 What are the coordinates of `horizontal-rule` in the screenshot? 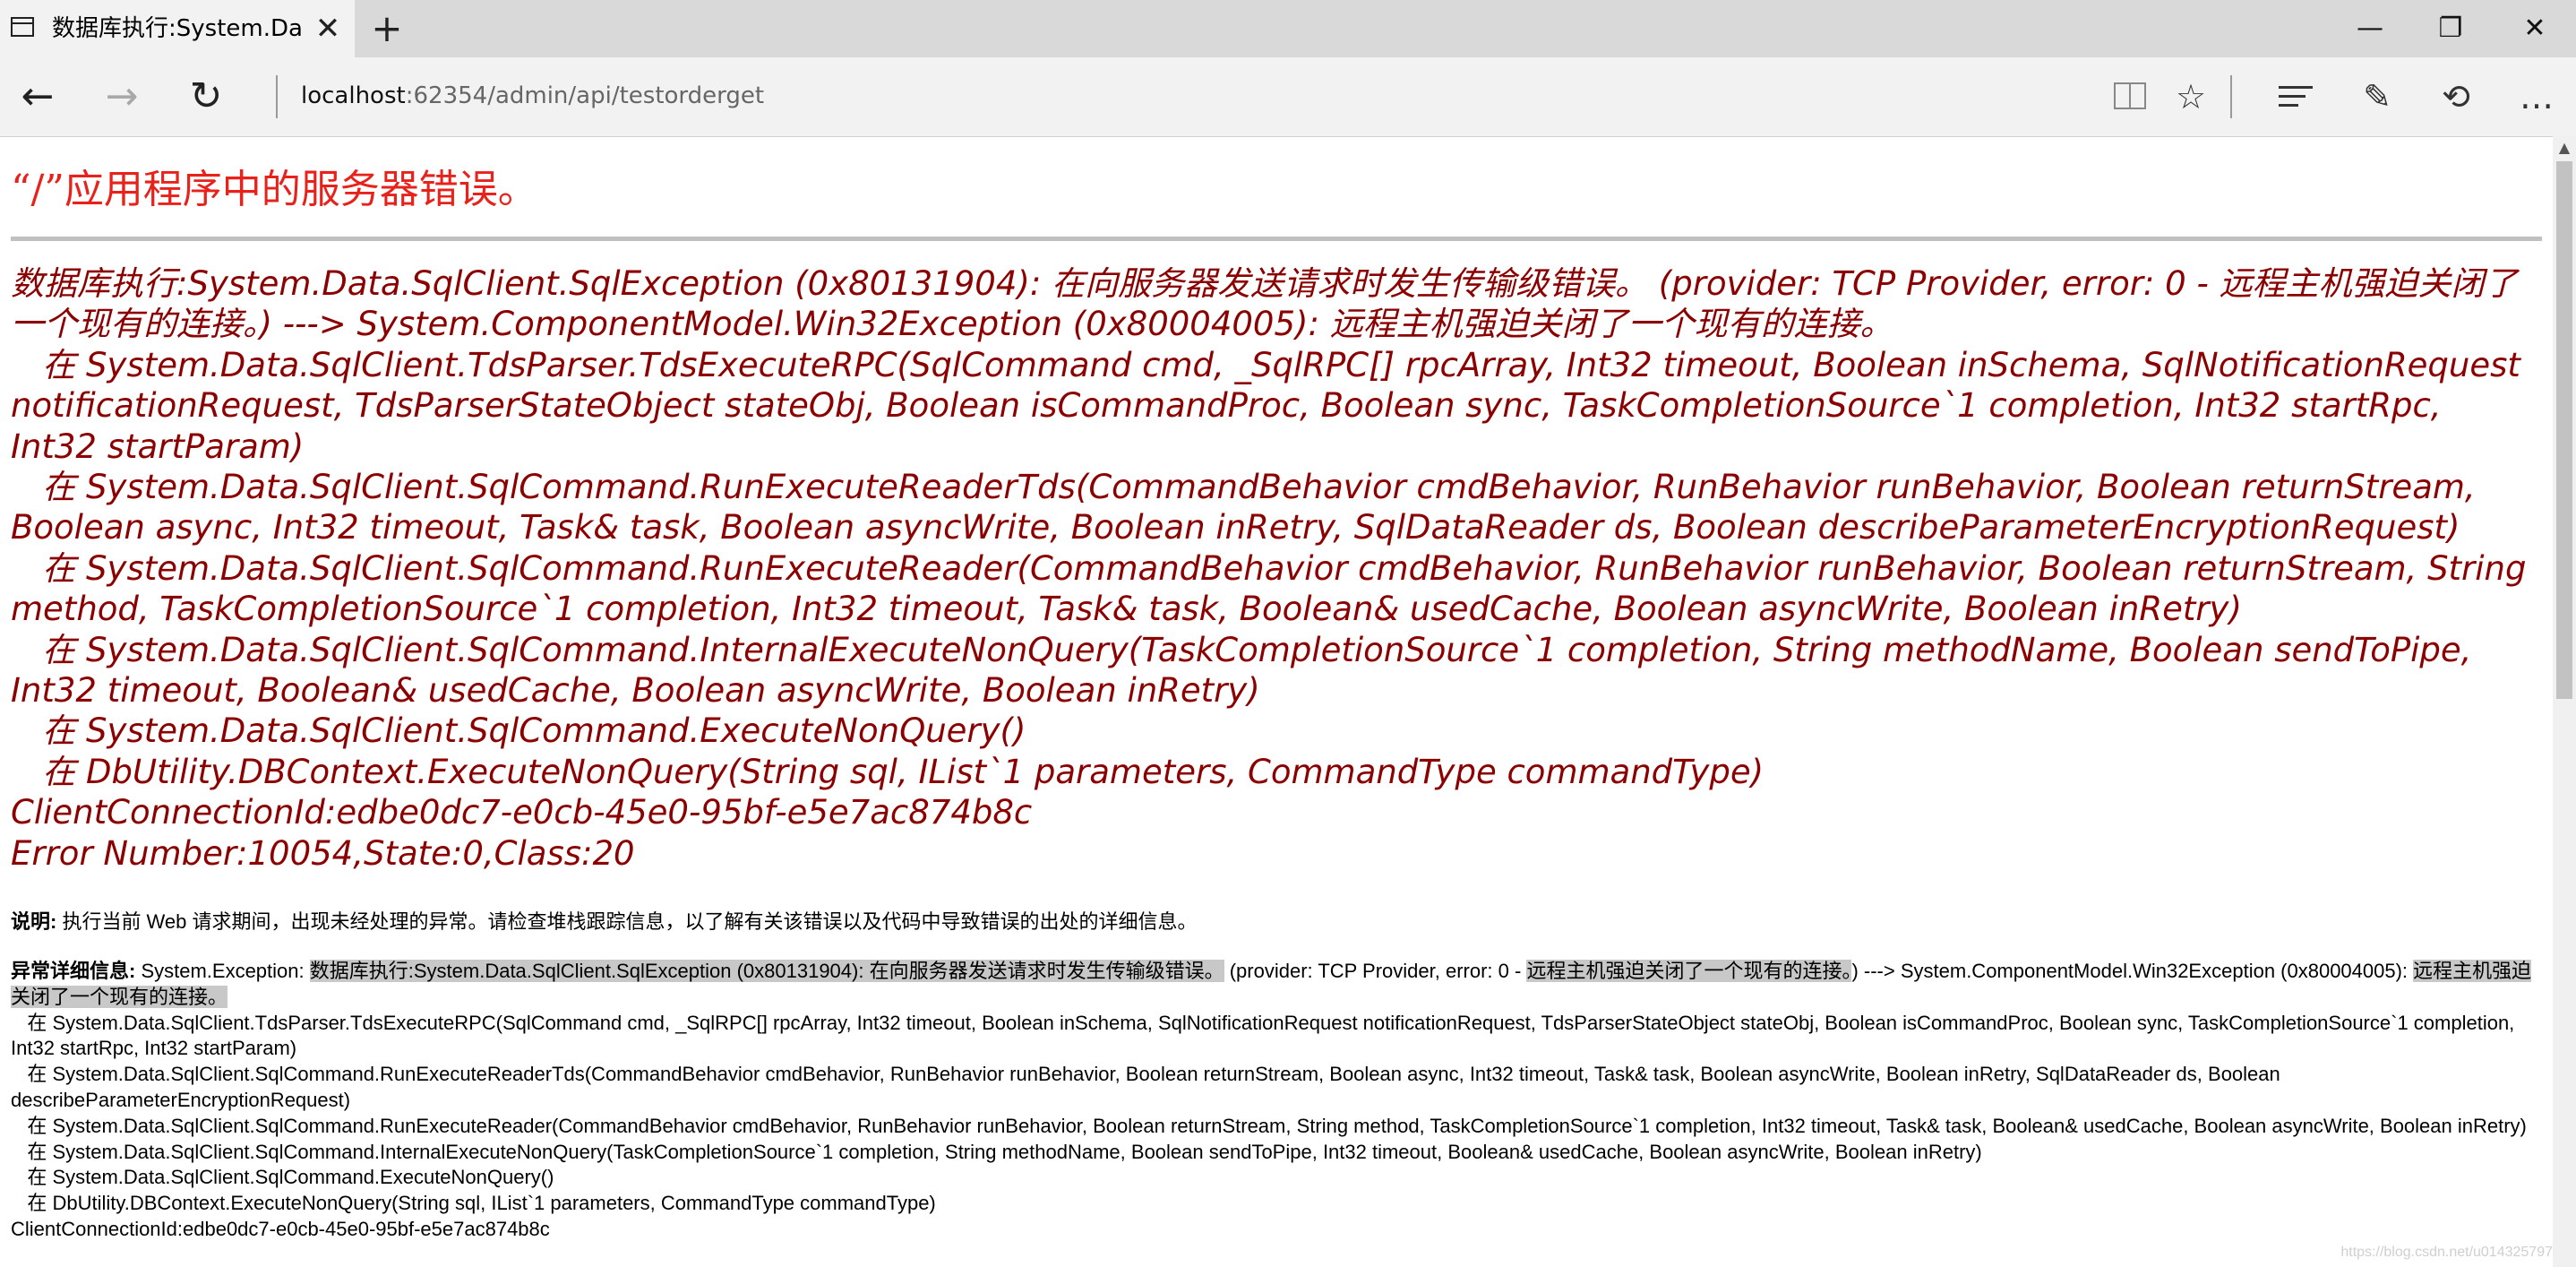 It's located at (1276, 239).